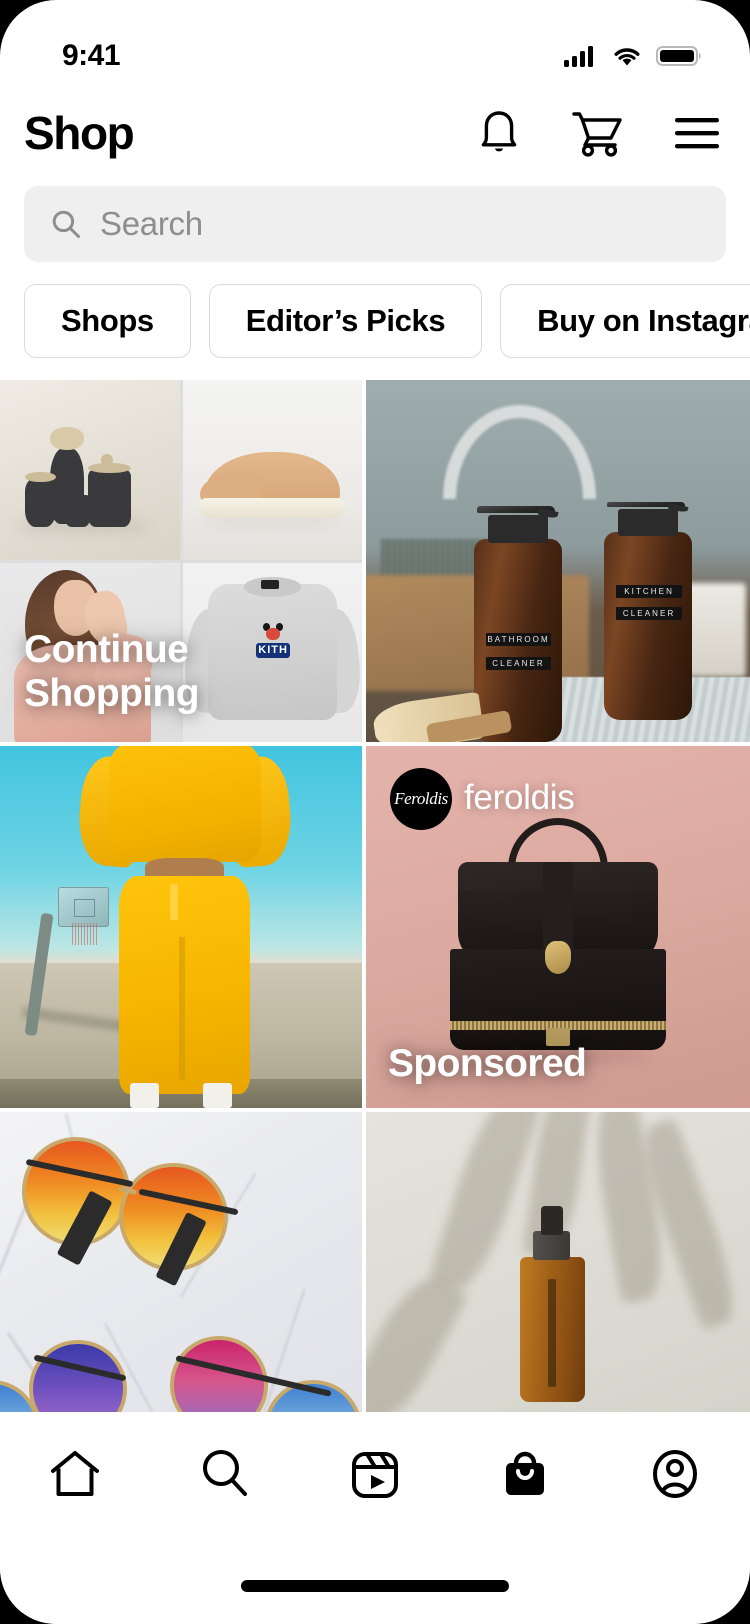  I want to click on thumb-tan-sneaker, so click(272, 470).